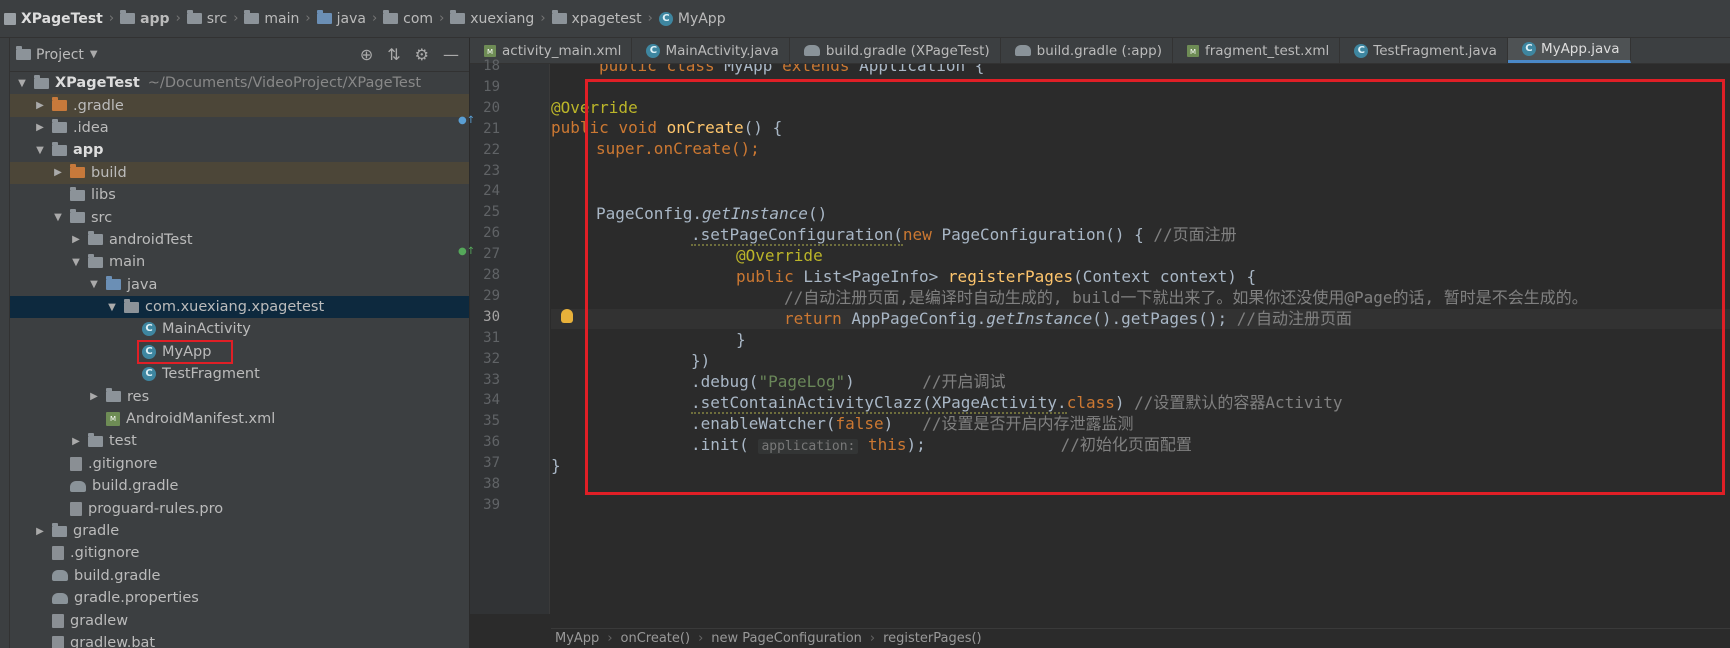 The height and width of the screenshot is (648, 1730). Describe the element at coordinates (103, 195) in the screenshot. I see `tree-item-label: libs` at that location.